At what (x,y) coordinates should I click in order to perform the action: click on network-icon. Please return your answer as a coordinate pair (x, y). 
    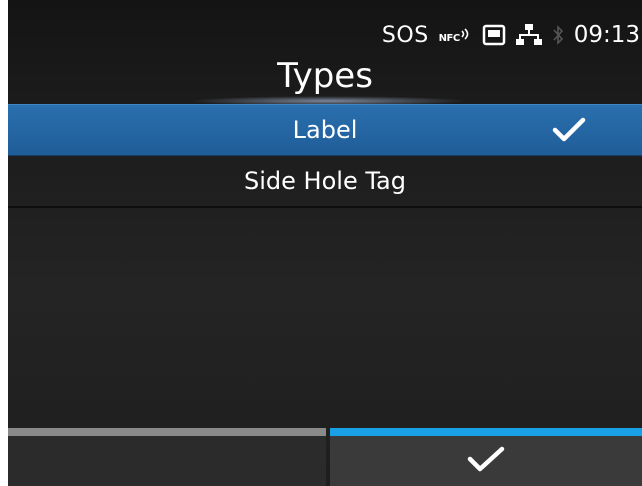
    Looking at the image, I should click on (528, 35).